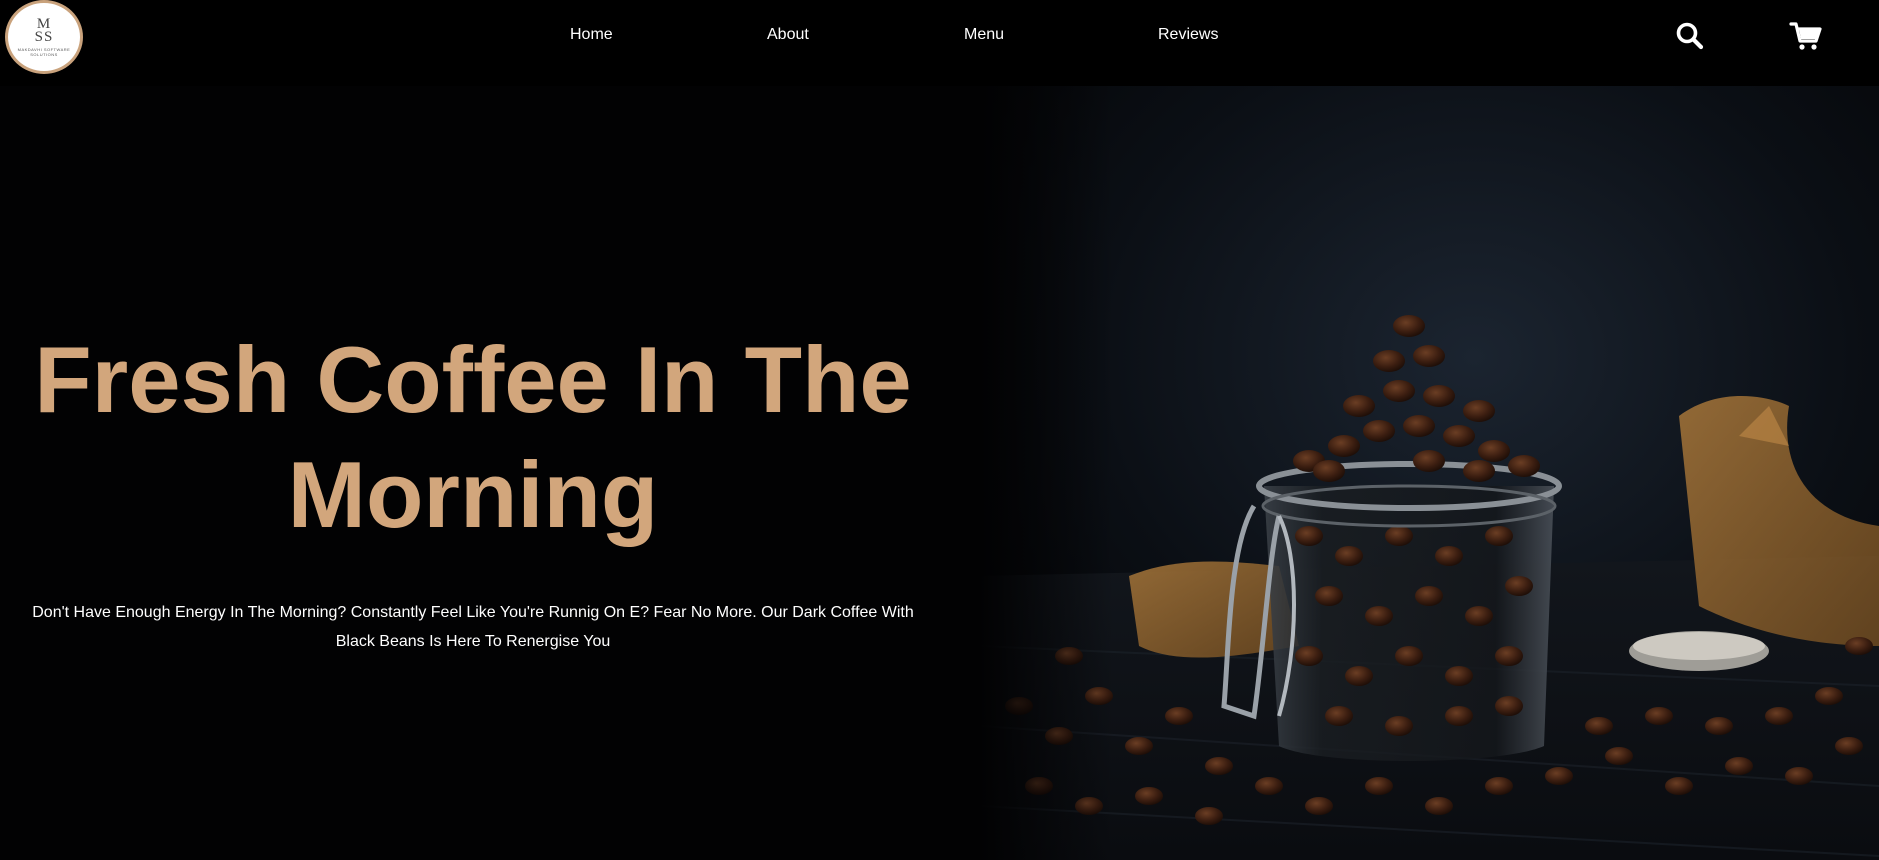  What do you see at coordinates (1188, 35) in the screenshot?
I see `nav-reviews: Reviews` at bounding box center [1188, 35].